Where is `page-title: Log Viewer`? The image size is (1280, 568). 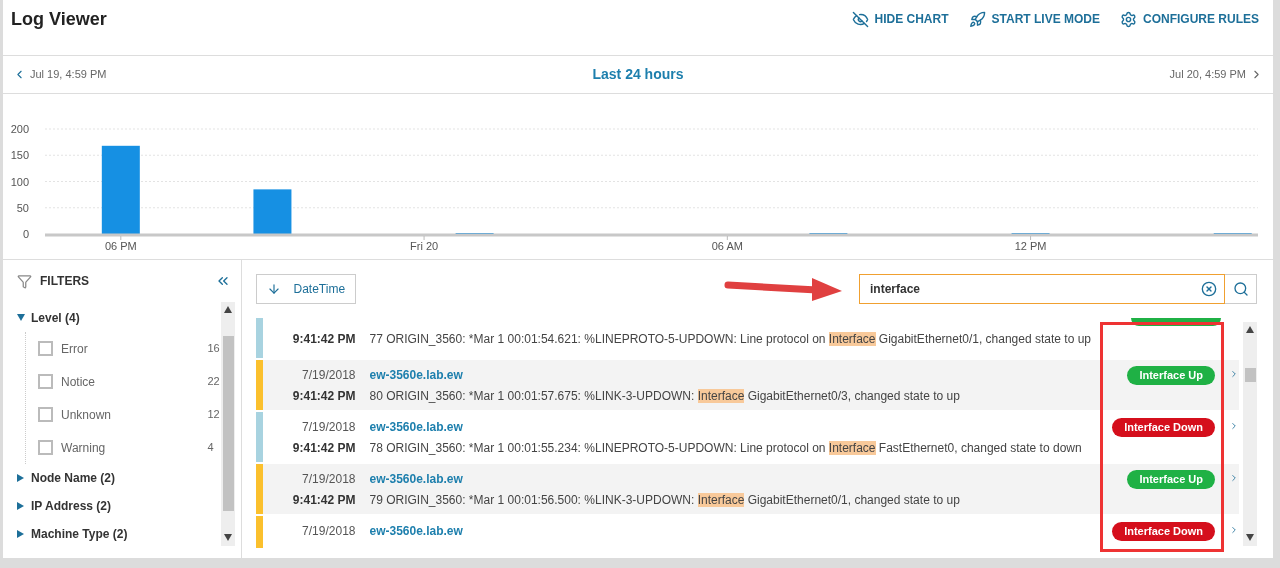 page-title: Log Viewer is located at coordinates (59, 19).